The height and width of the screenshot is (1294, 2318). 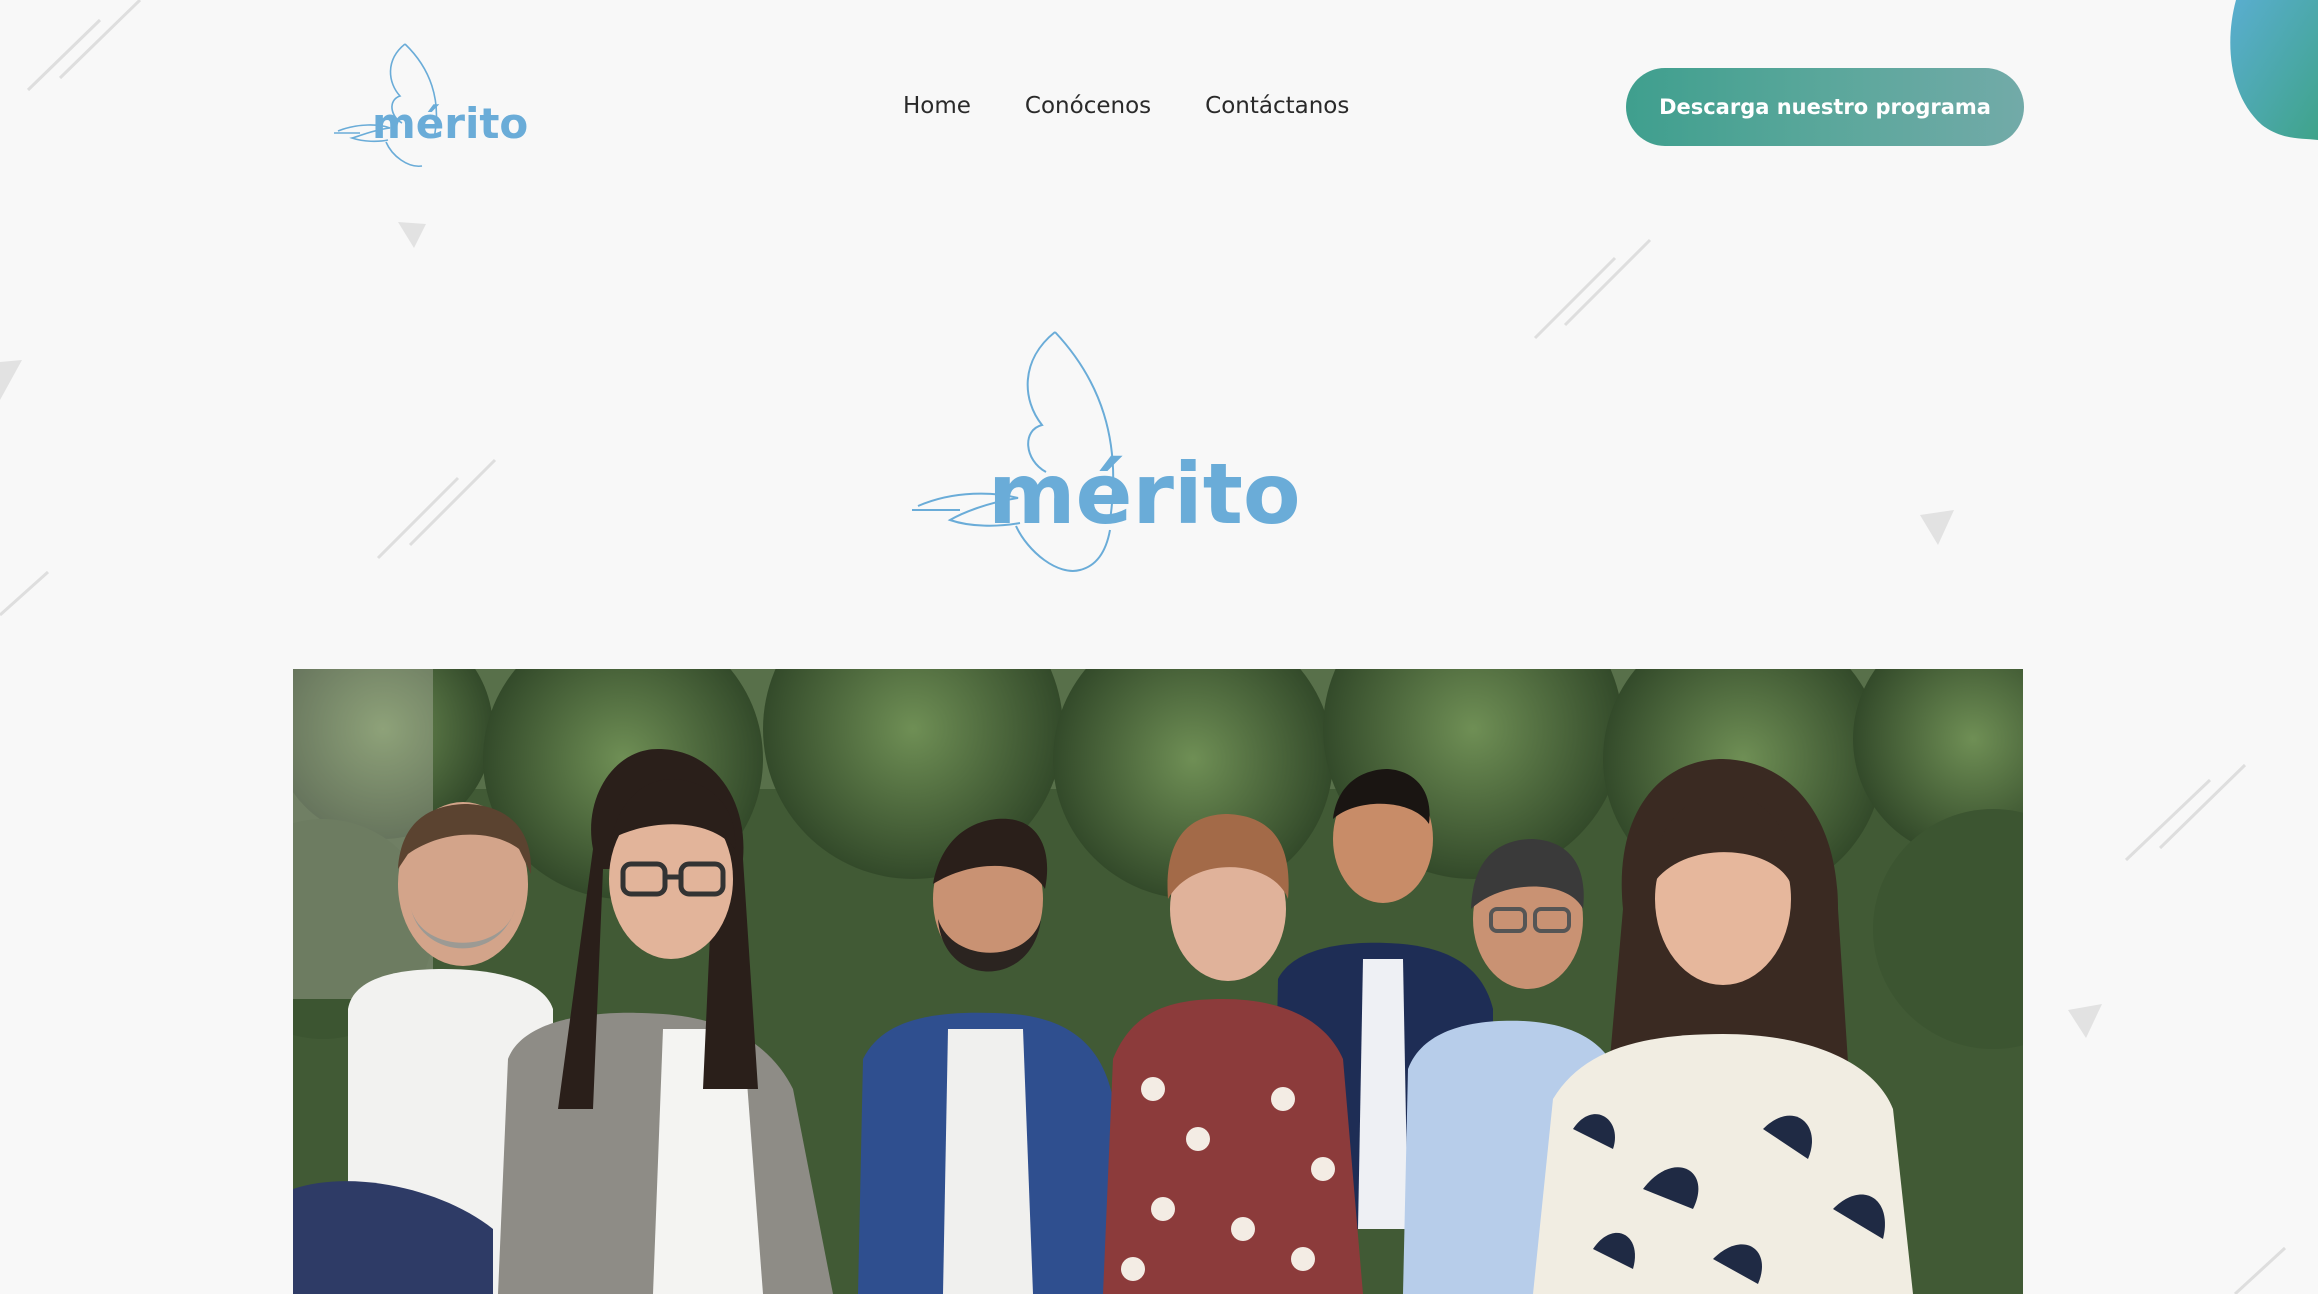 What do you see at coordinates (1088, 106) in the screenshot?
I see `nav-conocenos: Conócenos` at bounding box center [1088, 106].